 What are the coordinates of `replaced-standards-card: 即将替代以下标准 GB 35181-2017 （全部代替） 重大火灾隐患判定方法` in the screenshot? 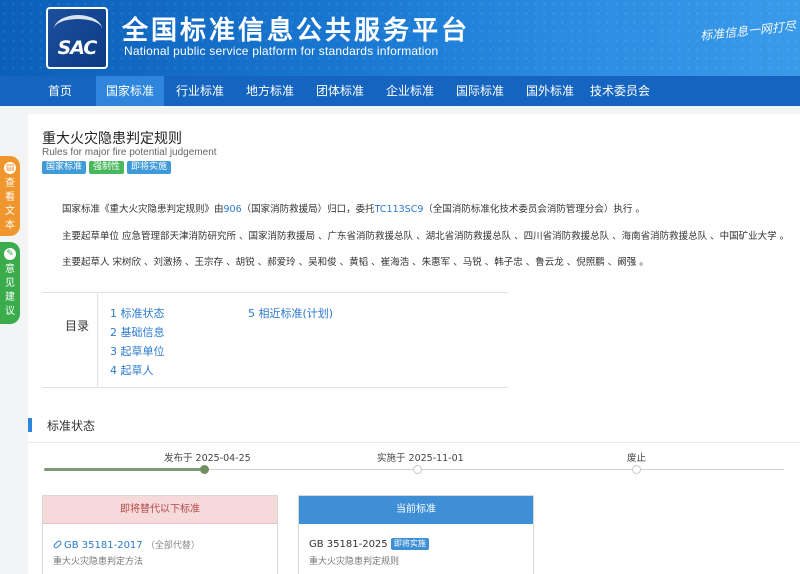 It's located at (160, 534).